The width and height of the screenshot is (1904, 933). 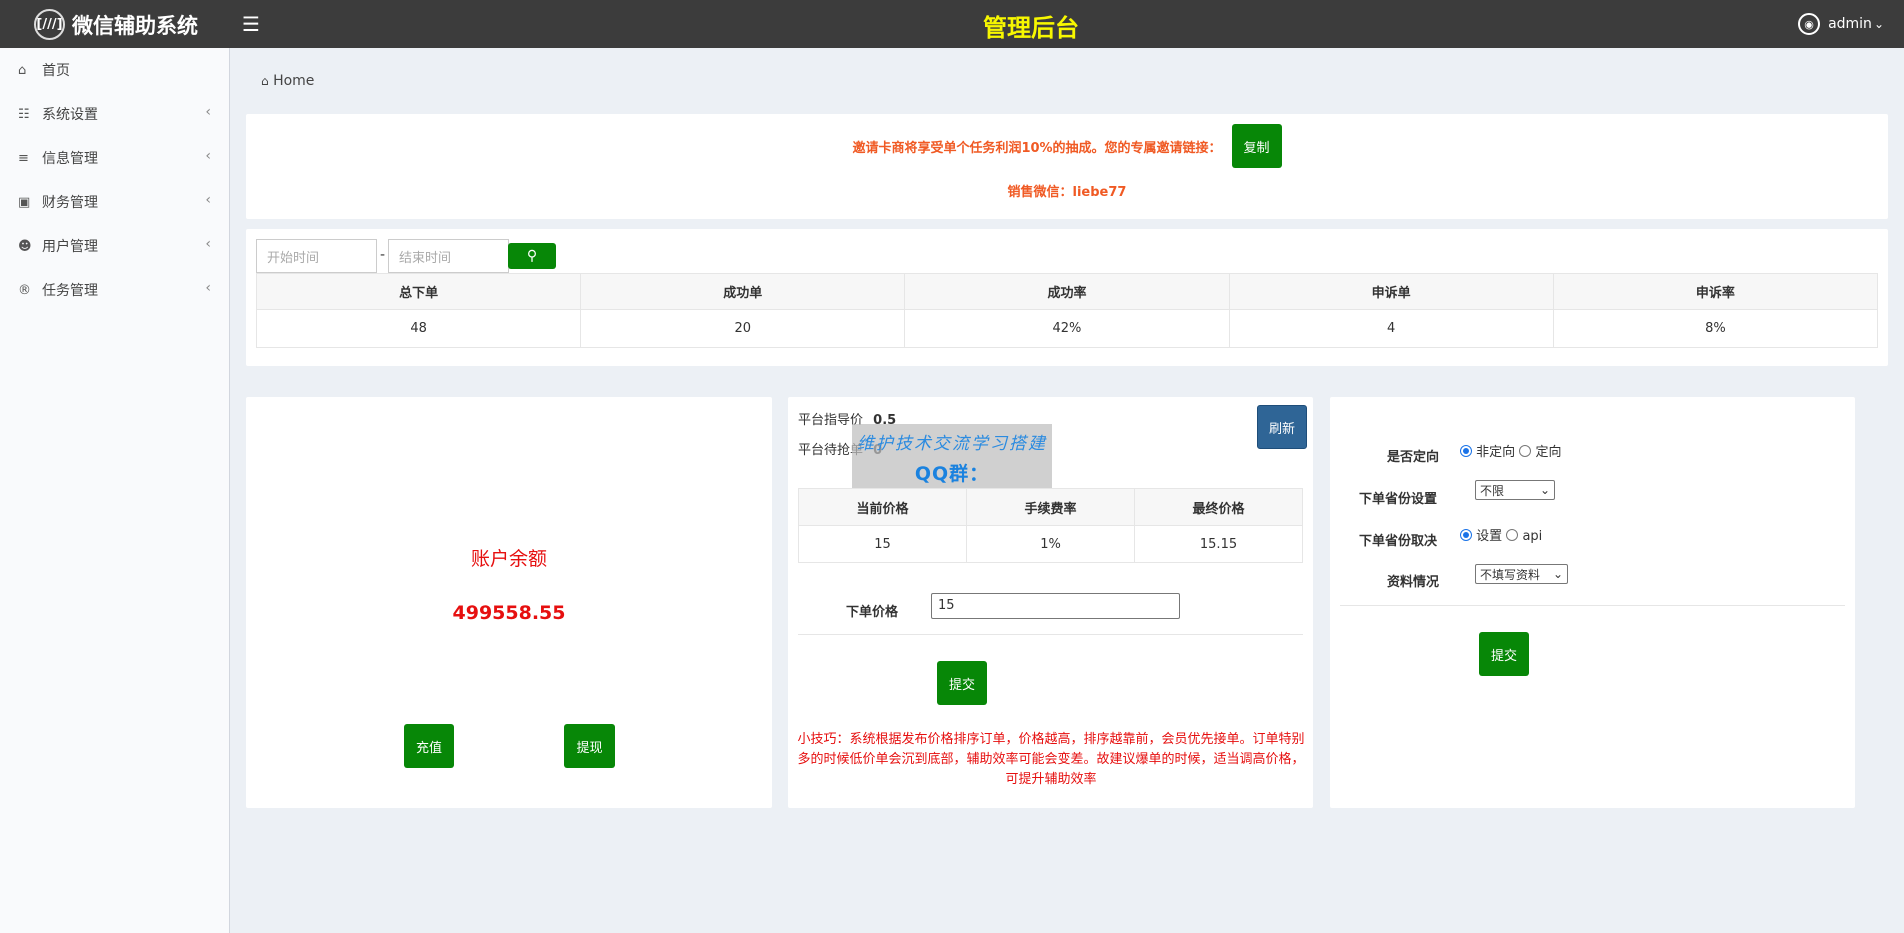 What do you see at coordinates (952, 24) in the screenshot?
I see `top-bar: [///] 微信辅助系统 ☰ 管理后台 ◉ admin ⌄` at bounding box center [952, 24].